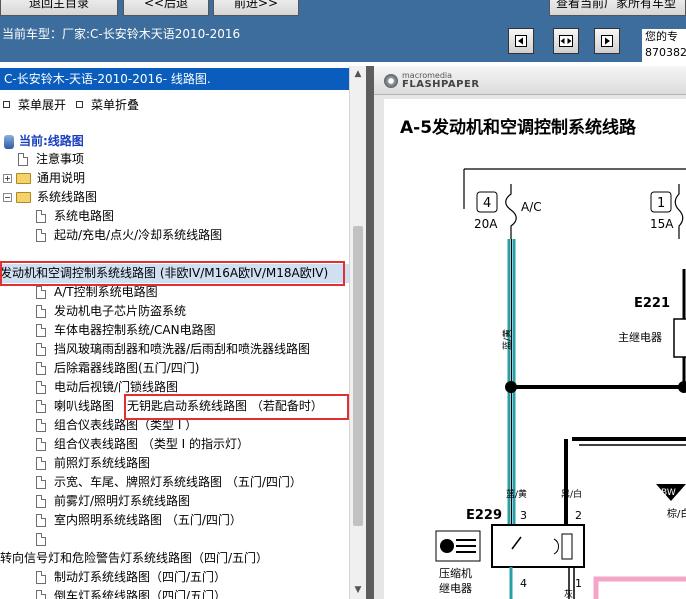 This screenshot has height=599, width=686. What do you see at coordinates (140, 577) in the screenshot?
I see `tree-item-label: 制动灯系统线路图（四门/五门）` at bounding box center [140, 577].